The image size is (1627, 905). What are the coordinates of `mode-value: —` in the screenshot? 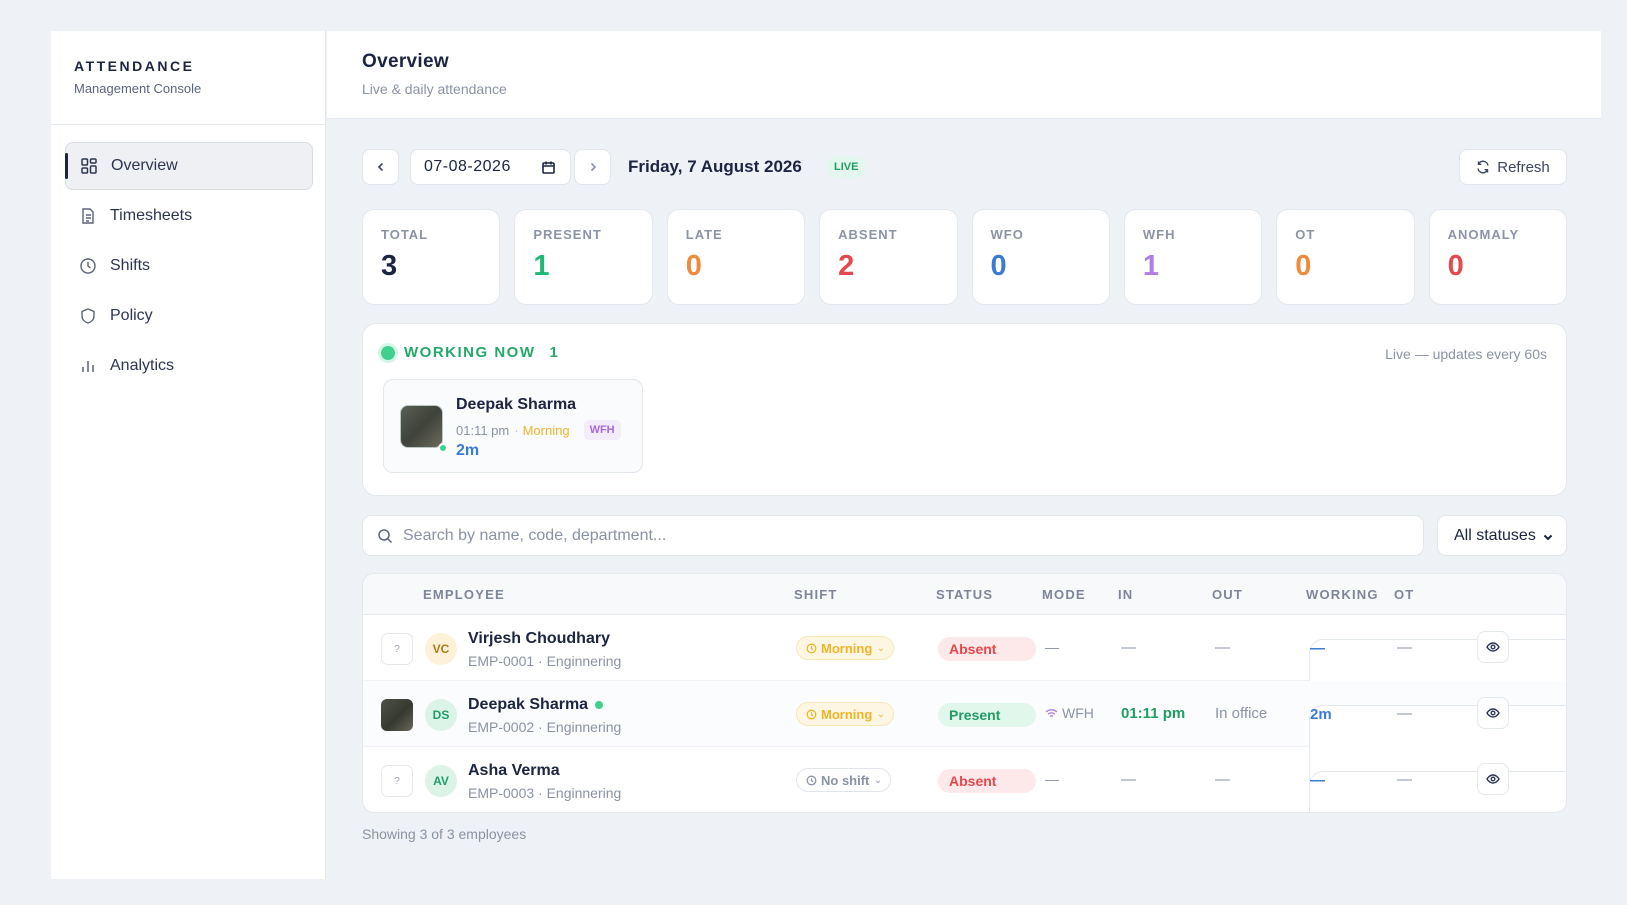 It's located at (1052, 647).